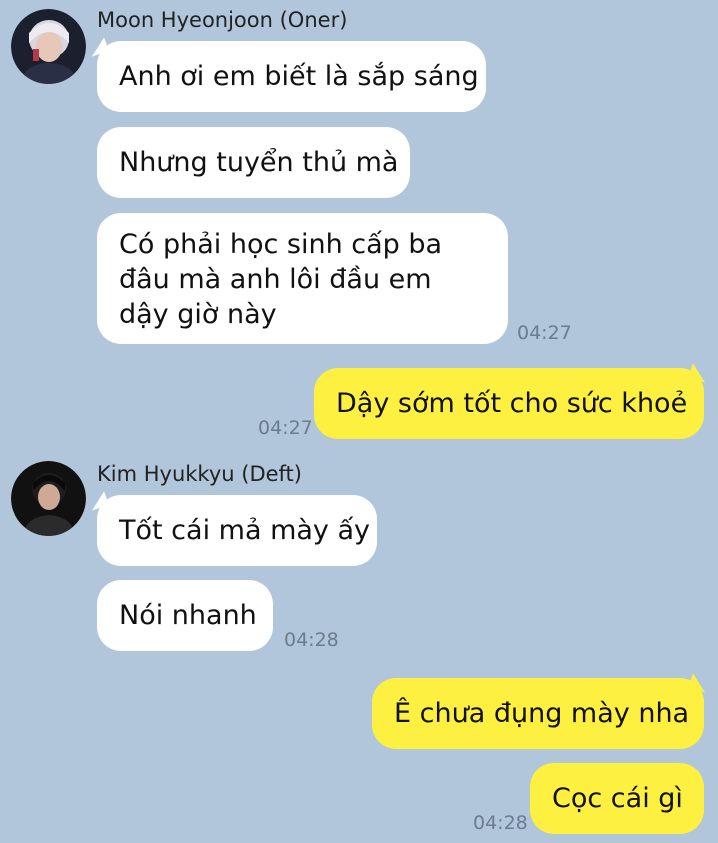 Image resolution: width=718 pixels, height=843 pixels. Describe the element at coordinates (185, 615) in the screenshot. I see `message-bubble: Nói nhanh` at that location.